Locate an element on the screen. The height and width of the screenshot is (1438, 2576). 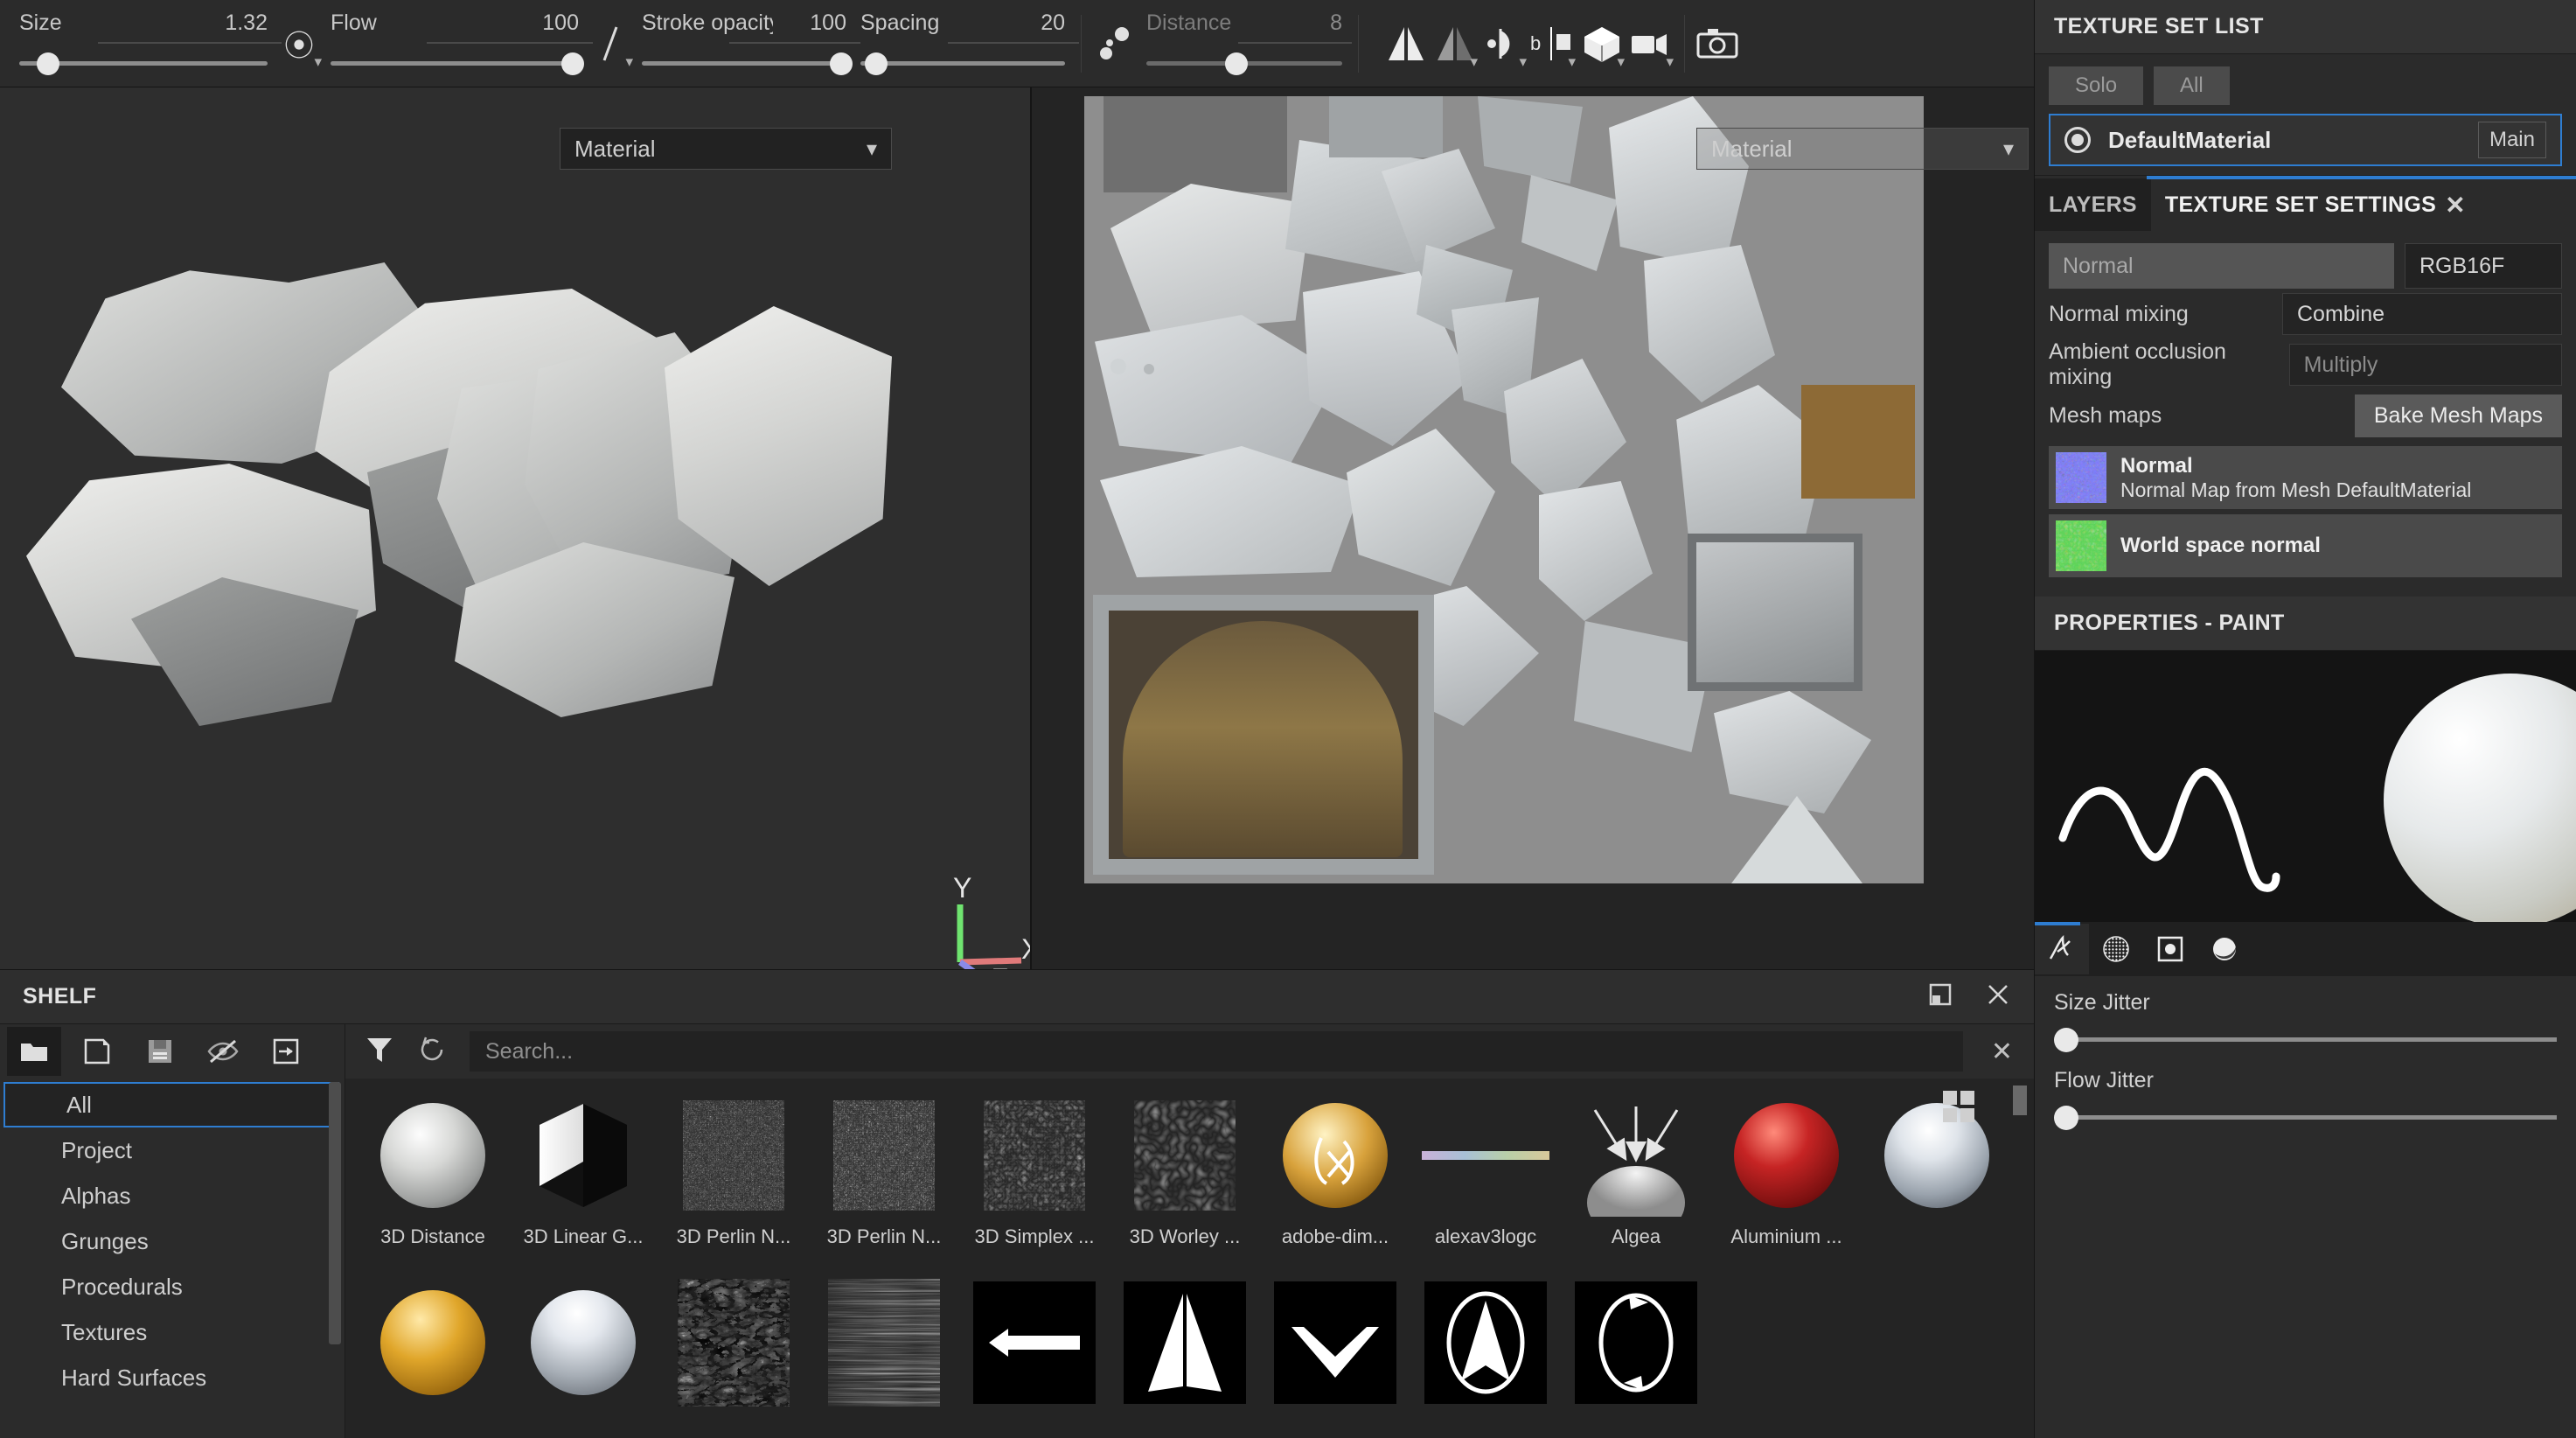
symmetry-plane-icon: ▾ is located at coordinates (1455, 44).